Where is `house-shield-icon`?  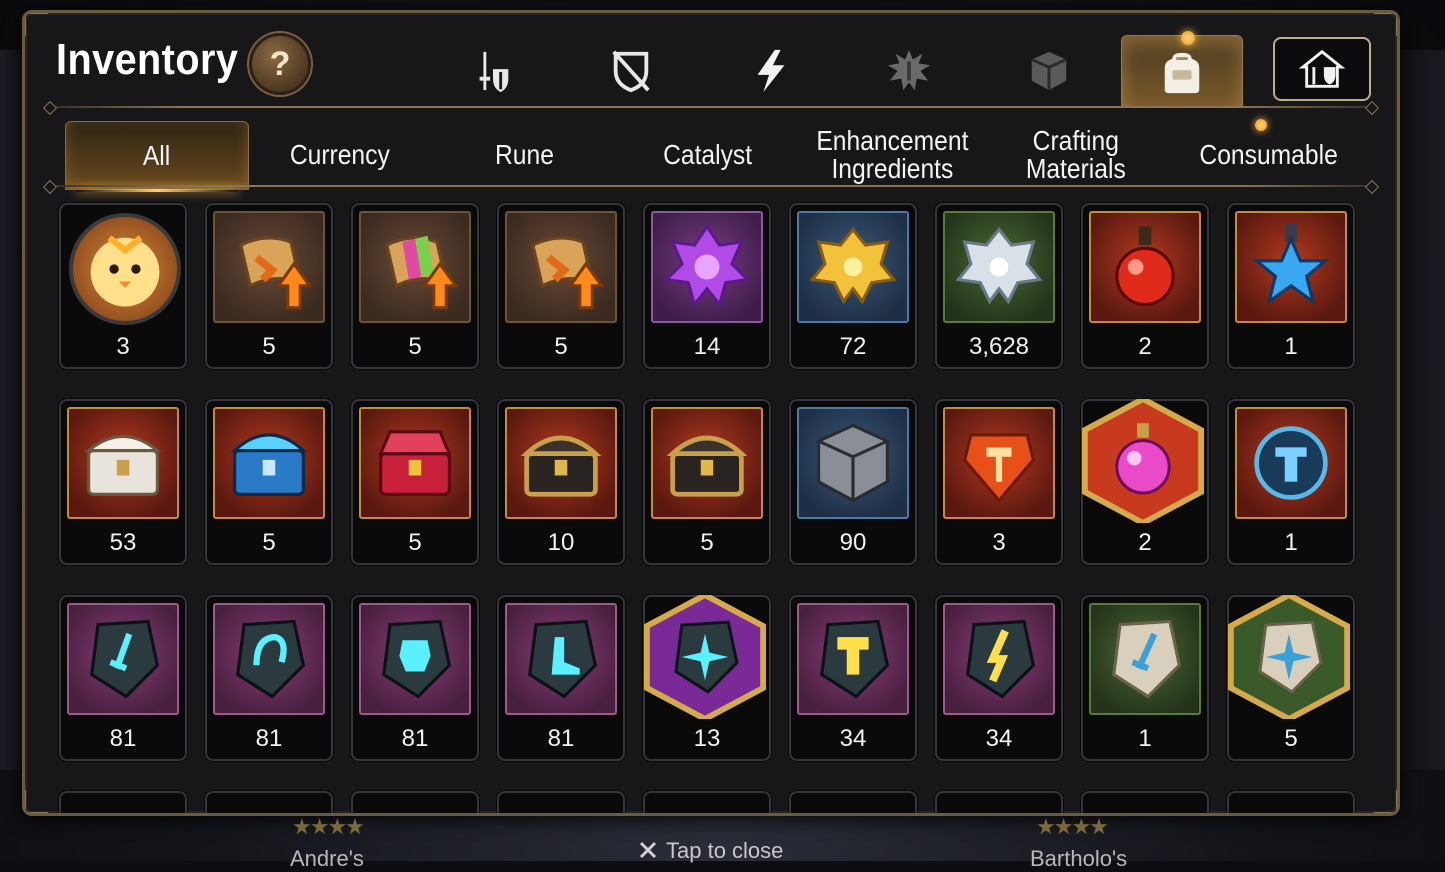
house-shield-icon is located at coordinates (1322, 68).